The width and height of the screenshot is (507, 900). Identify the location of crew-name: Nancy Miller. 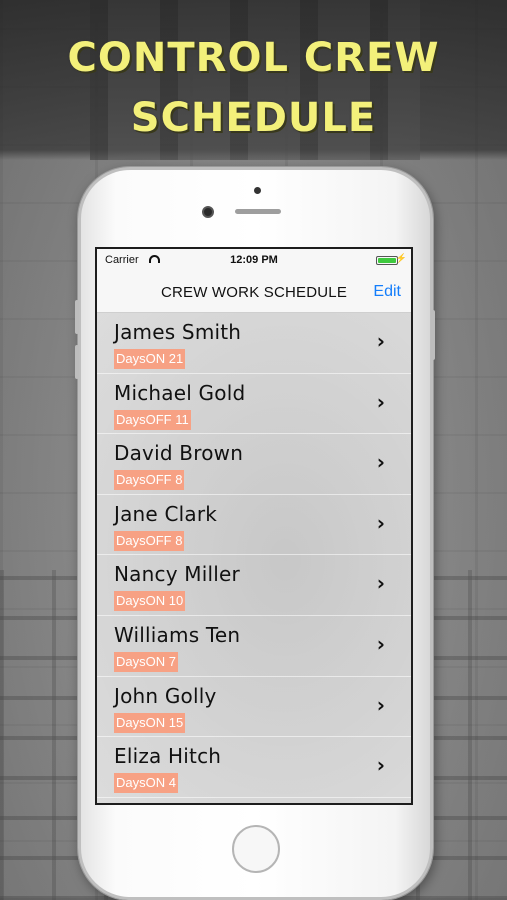
(177, 574).